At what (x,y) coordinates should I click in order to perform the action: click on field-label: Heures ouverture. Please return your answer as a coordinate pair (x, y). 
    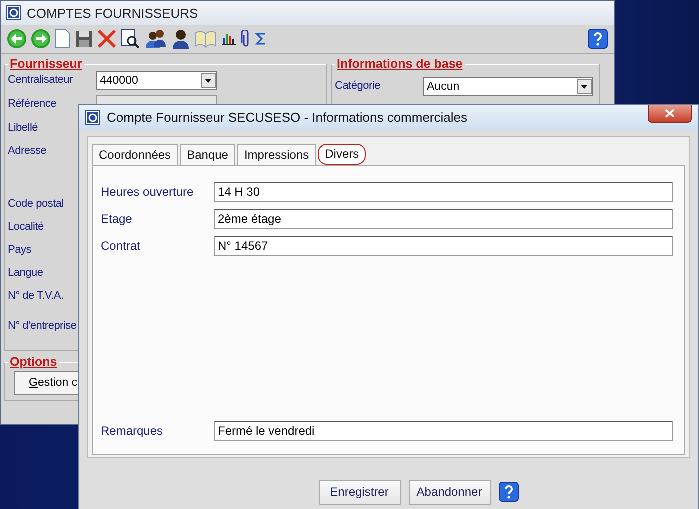
    Looking at the image, I should click on (148, 191).